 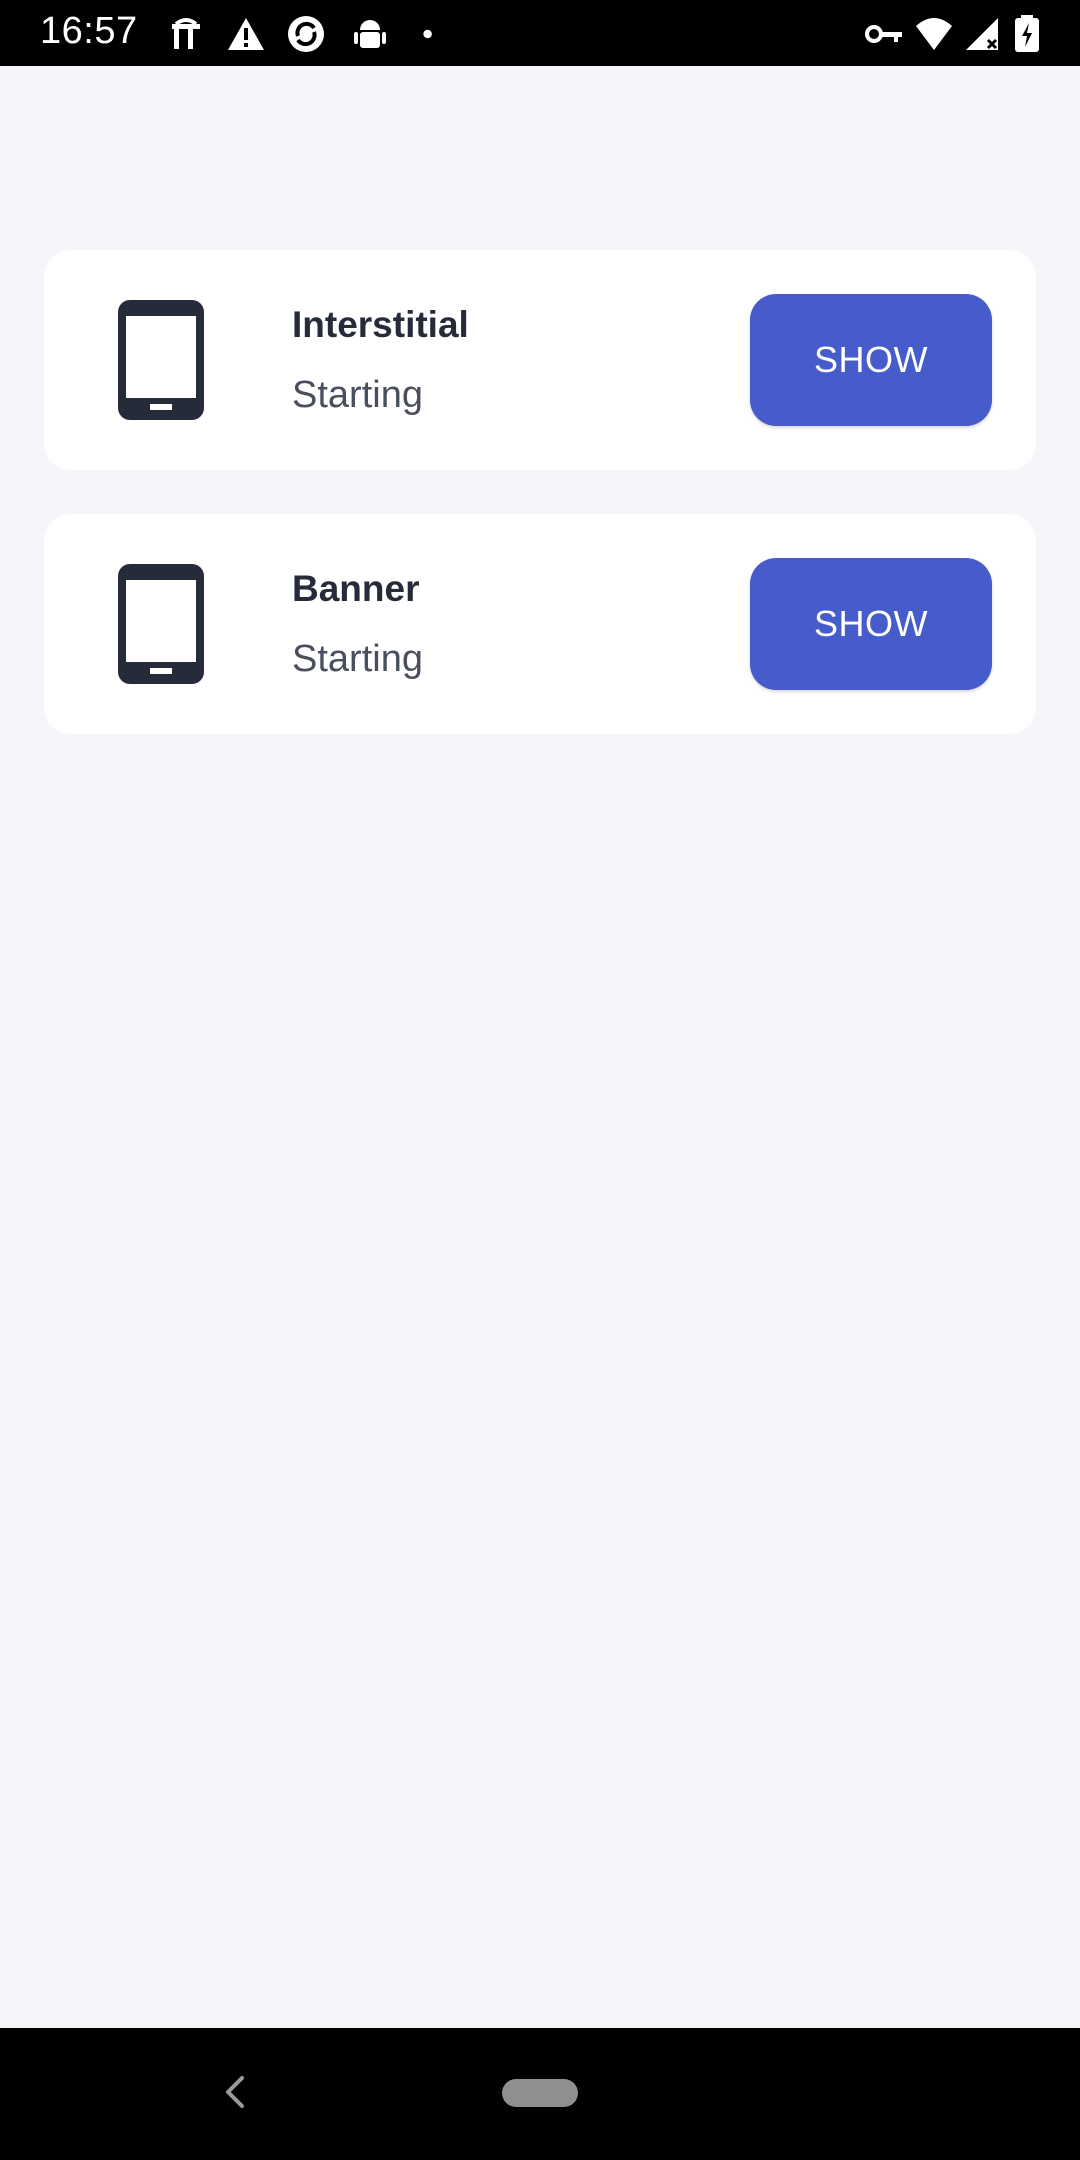 What do you see at coordinates (884, 34) in the screenshot?
I see `vpn-key-icon` at bounding box center [884, 34].